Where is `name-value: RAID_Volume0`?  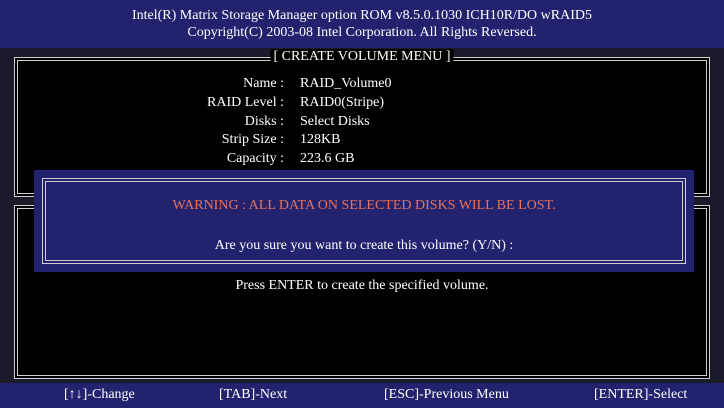 name-value: RAID_Volume0 is located at coordinates (346, 84).